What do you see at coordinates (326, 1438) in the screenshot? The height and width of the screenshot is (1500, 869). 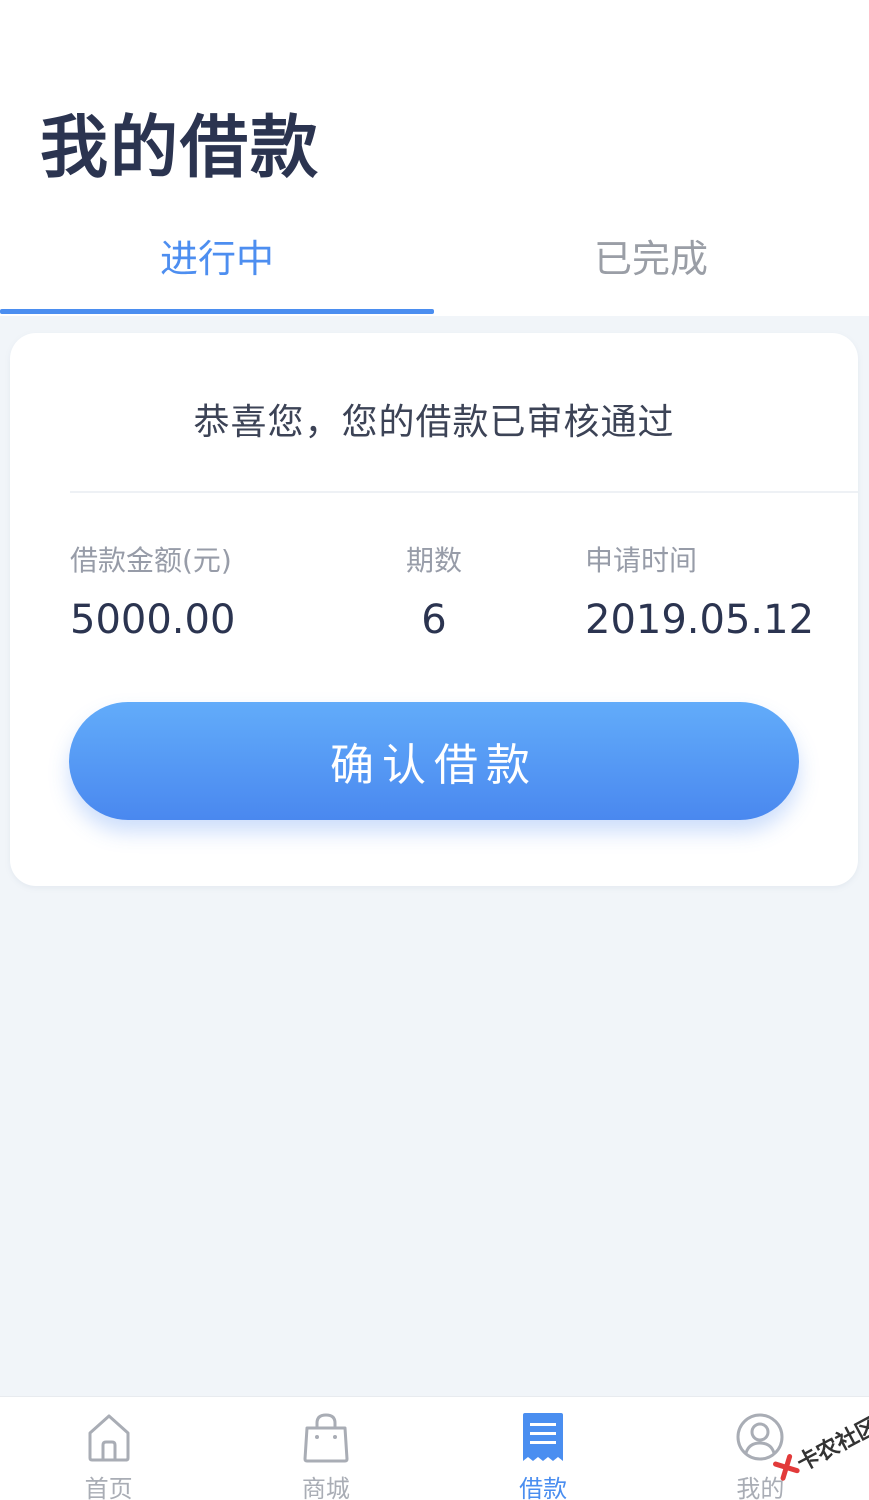 I see `shopping-bag-icon` at bounding box center [326, 1438].